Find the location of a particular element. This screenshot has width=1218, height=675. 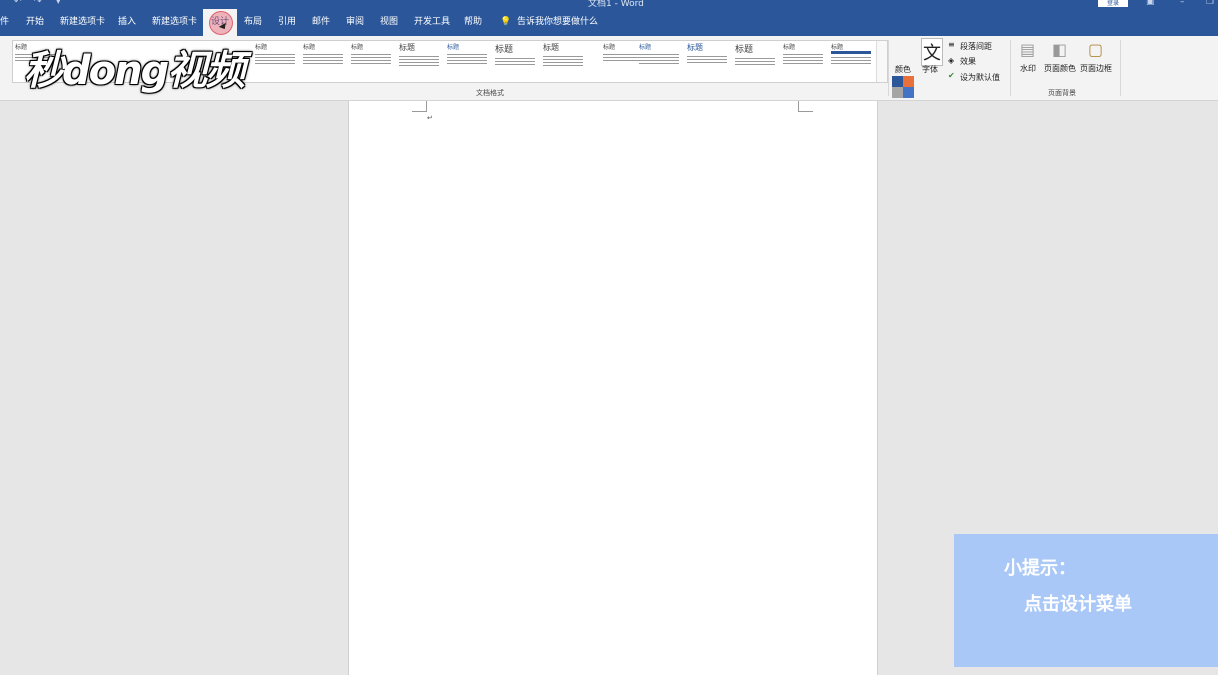

click-highlight is located at coordinates (221, 23).